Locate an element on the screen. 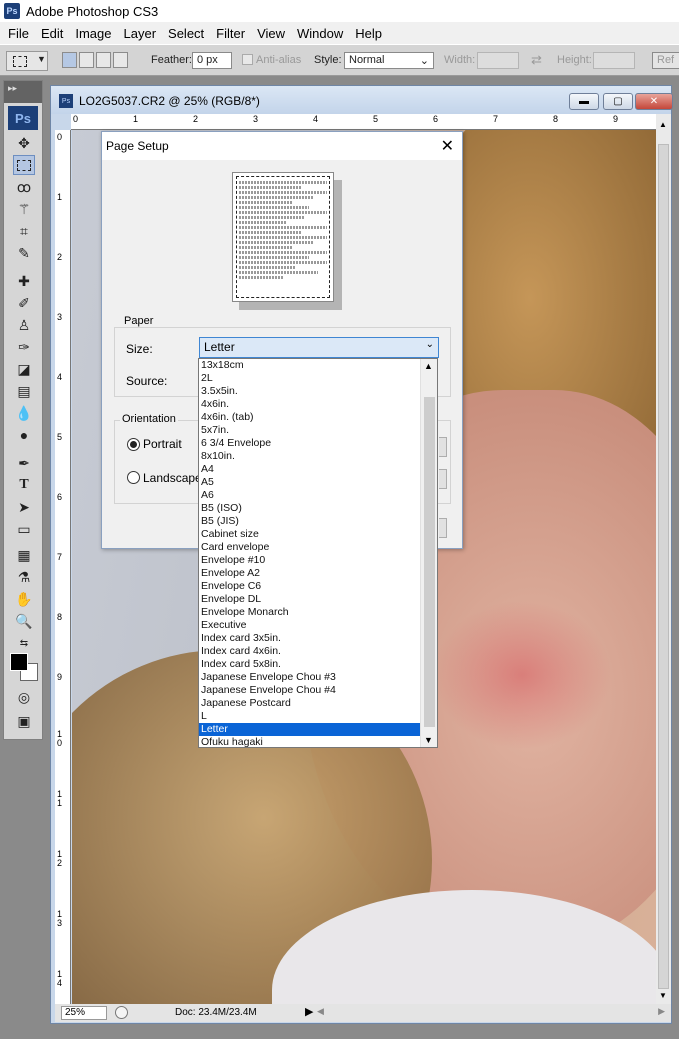 This screenshot has width=679, height=1039. tool-preset-picker: ▼ is located at coordinates (27, 61).